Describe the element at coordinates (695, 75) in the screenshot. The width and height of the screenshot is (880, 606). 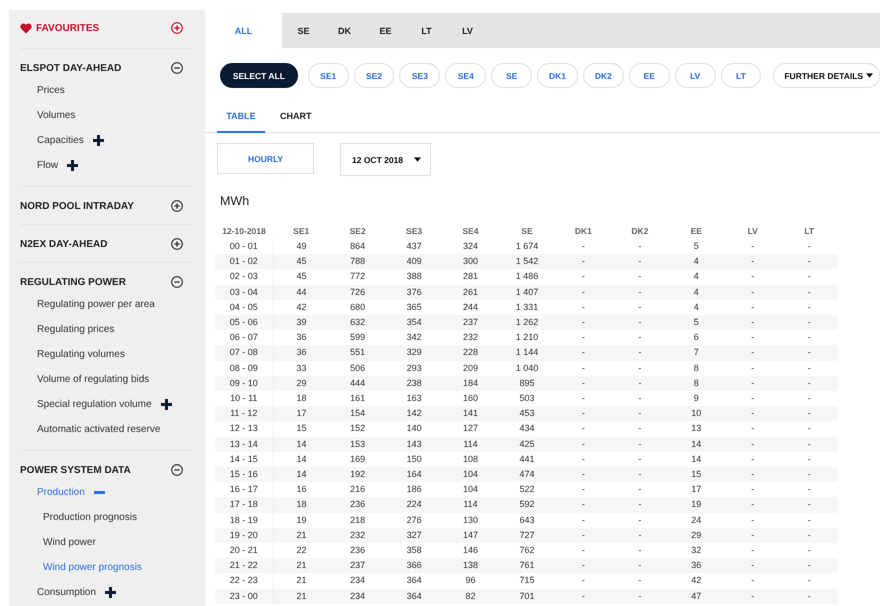
I see `area-filter-chip: LV` at that location.